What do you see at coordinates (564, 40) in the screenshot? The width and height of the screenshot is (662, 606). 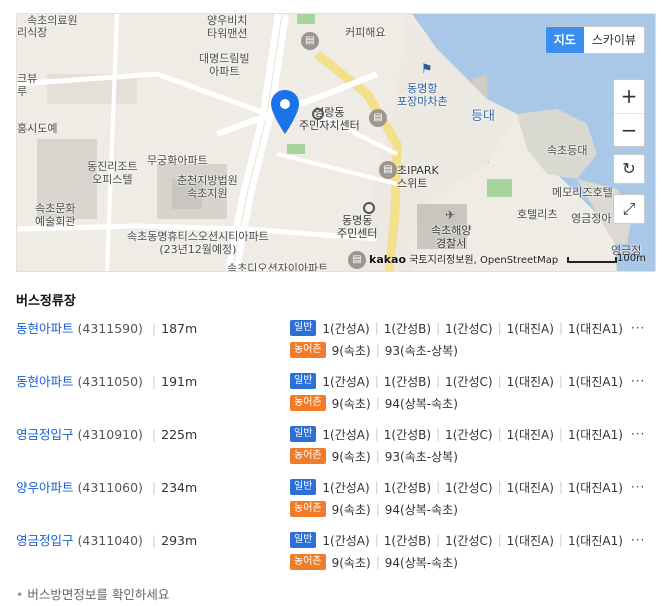 I see `map-type-button: 지도` at bounding box center [564, 40].